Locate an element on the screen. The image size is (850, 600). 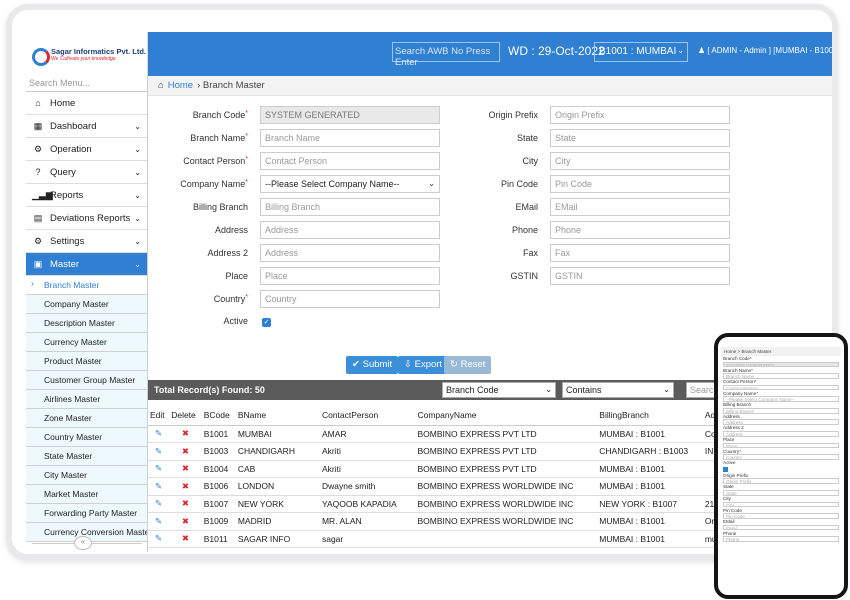
pin-code-input: Pin Code is located at coordinates (640, 184).